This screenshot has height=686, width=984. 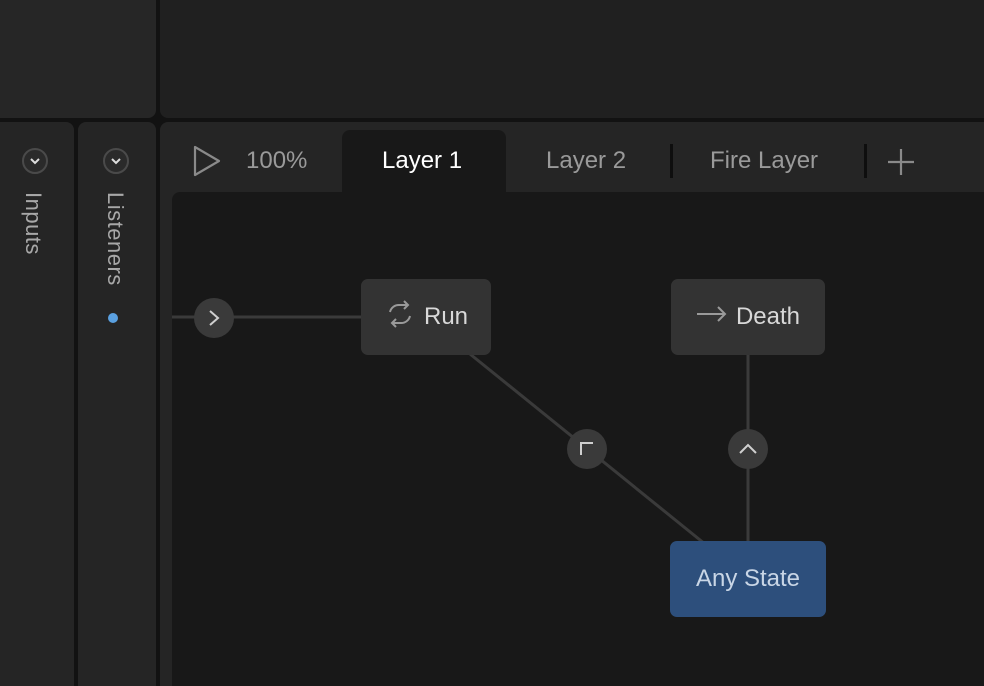 What do you see at coordinates (400, 317) in the screenshot?
I see `loop-icon` at bounding box center [400, 317].